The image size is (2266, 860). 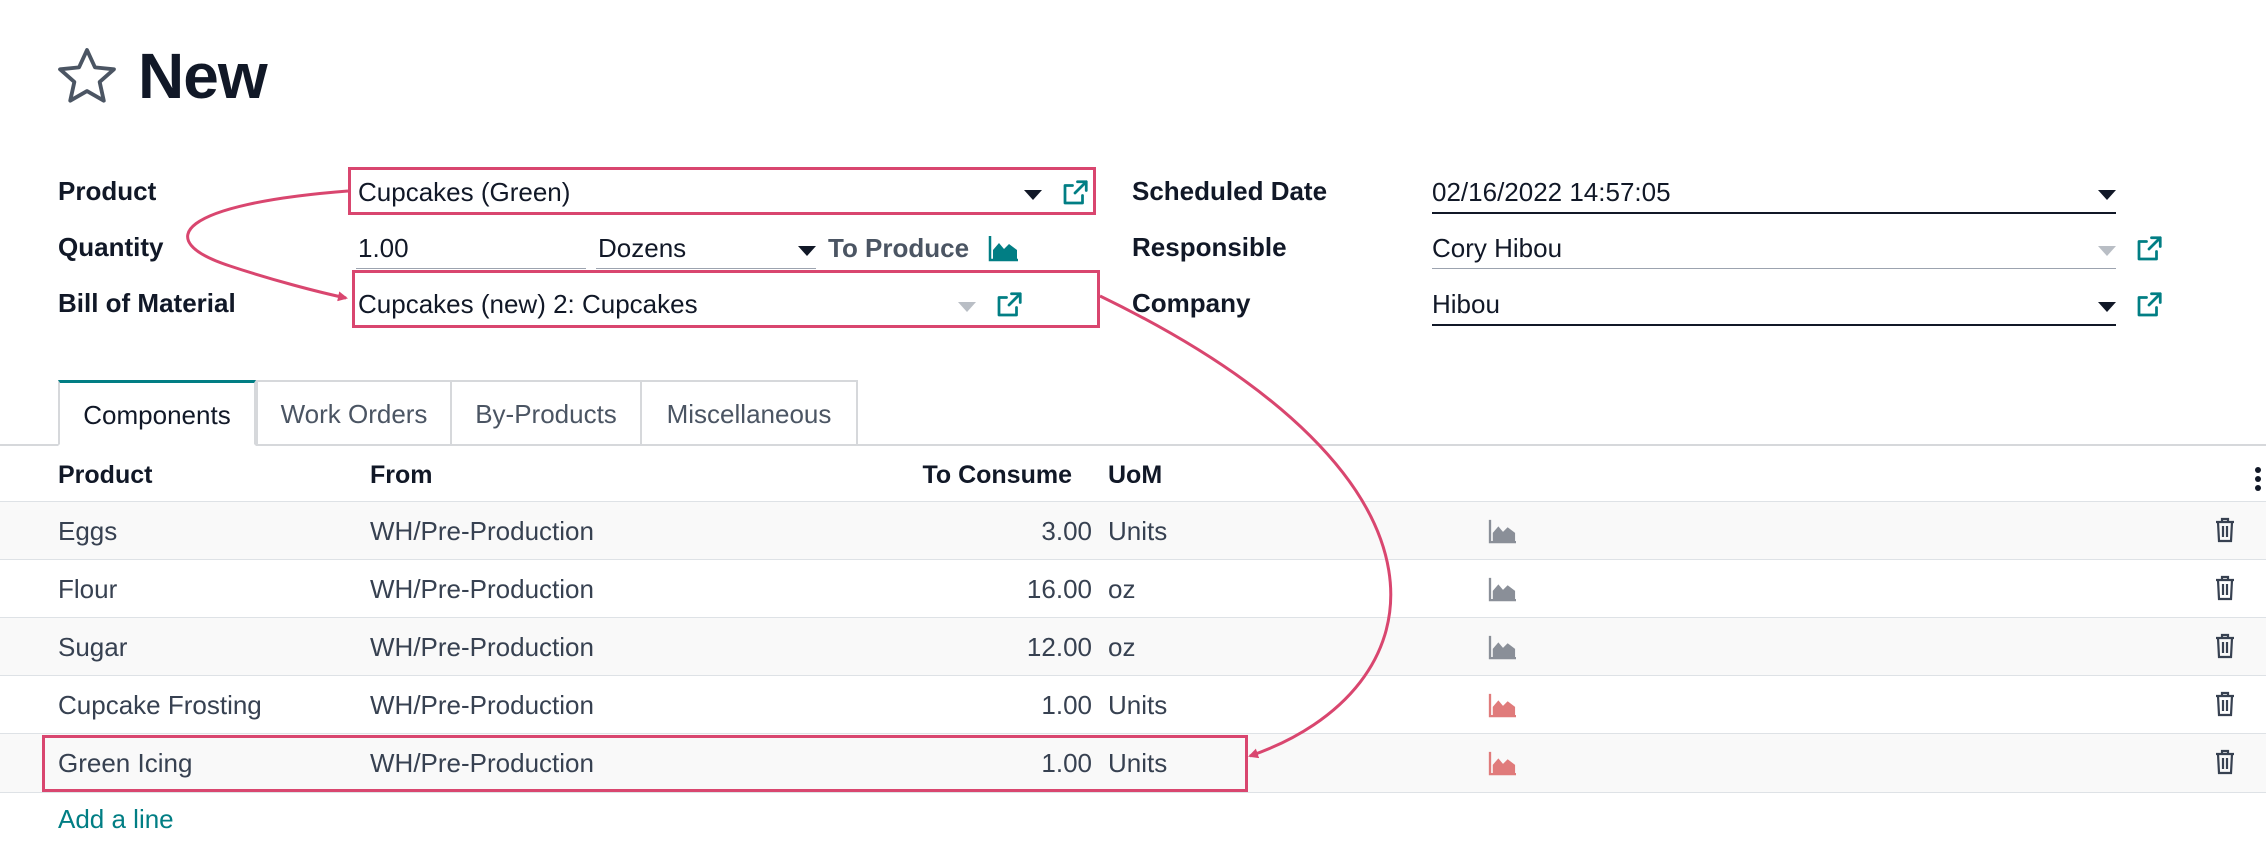 What do you see at coordinates (749, 413) in the screenshot?
I see `tab-miscellaneous: Miscellaneous` at bounding box center [749, 413].